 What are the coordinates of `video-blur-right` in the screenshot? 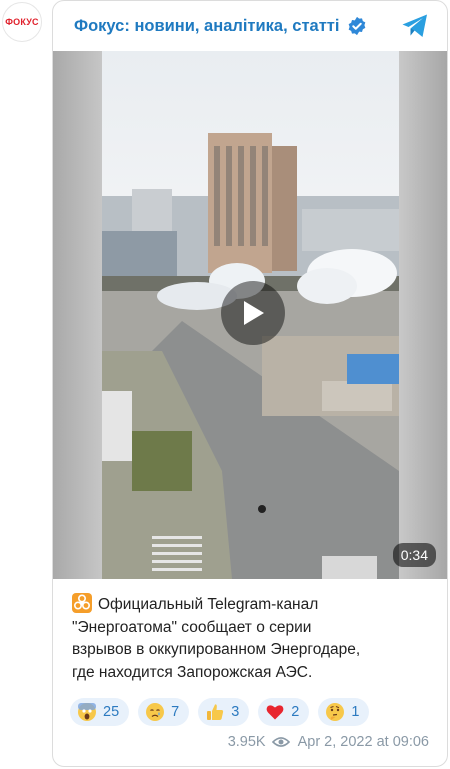 It's located at (423, 315).